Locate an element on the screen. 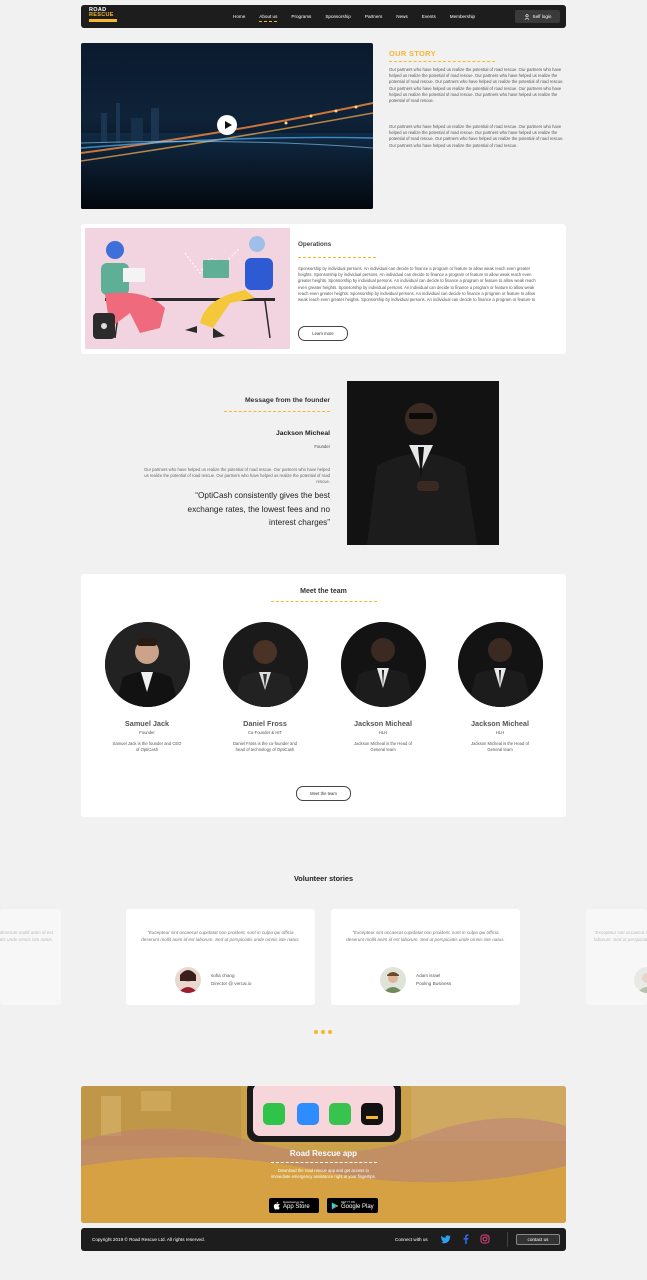 This screenshot has width=647, height=1280. google-play-button: GET IT ON Google Play is located at coordinates (352, 1205).